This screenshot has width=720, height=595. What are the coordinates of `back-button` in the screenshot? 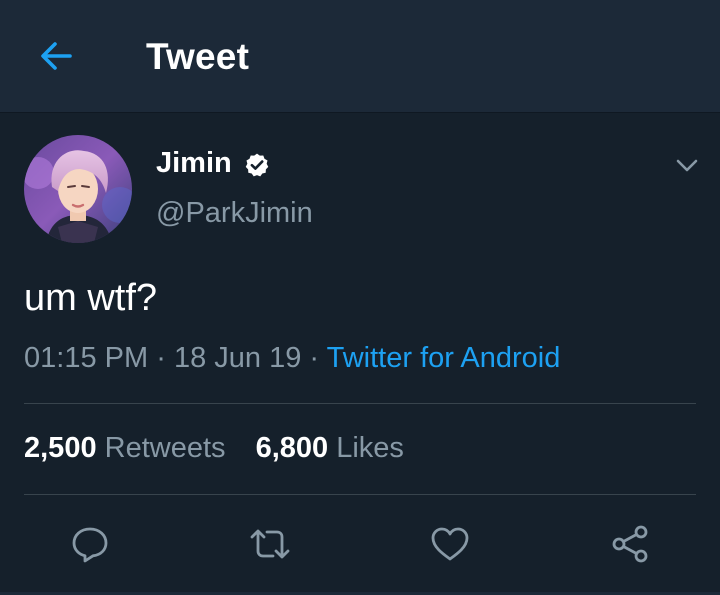 It's located at (56, 56).